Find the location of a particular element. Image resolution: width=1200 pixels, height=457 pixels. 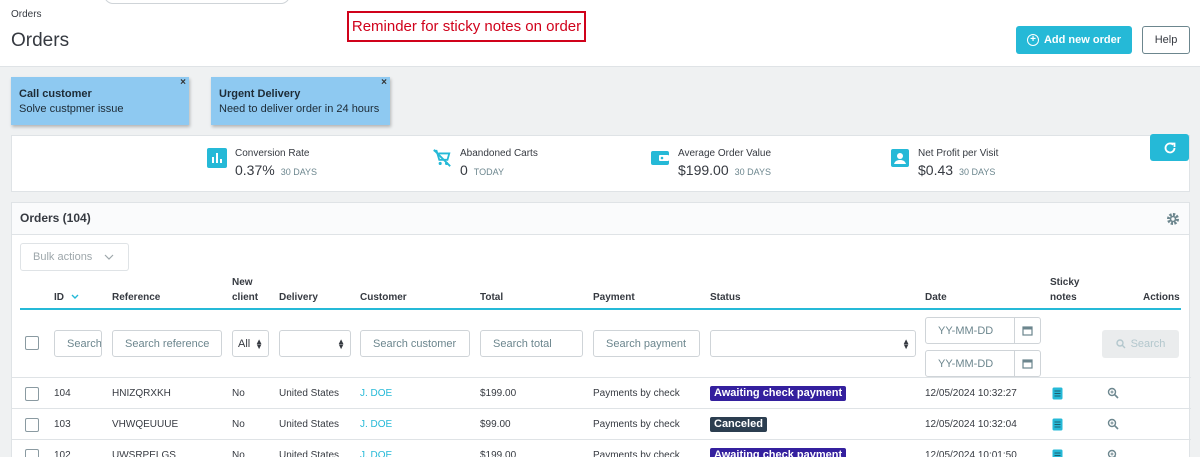

column-header-delivery: Delivery is located at coordinates (298, 297).